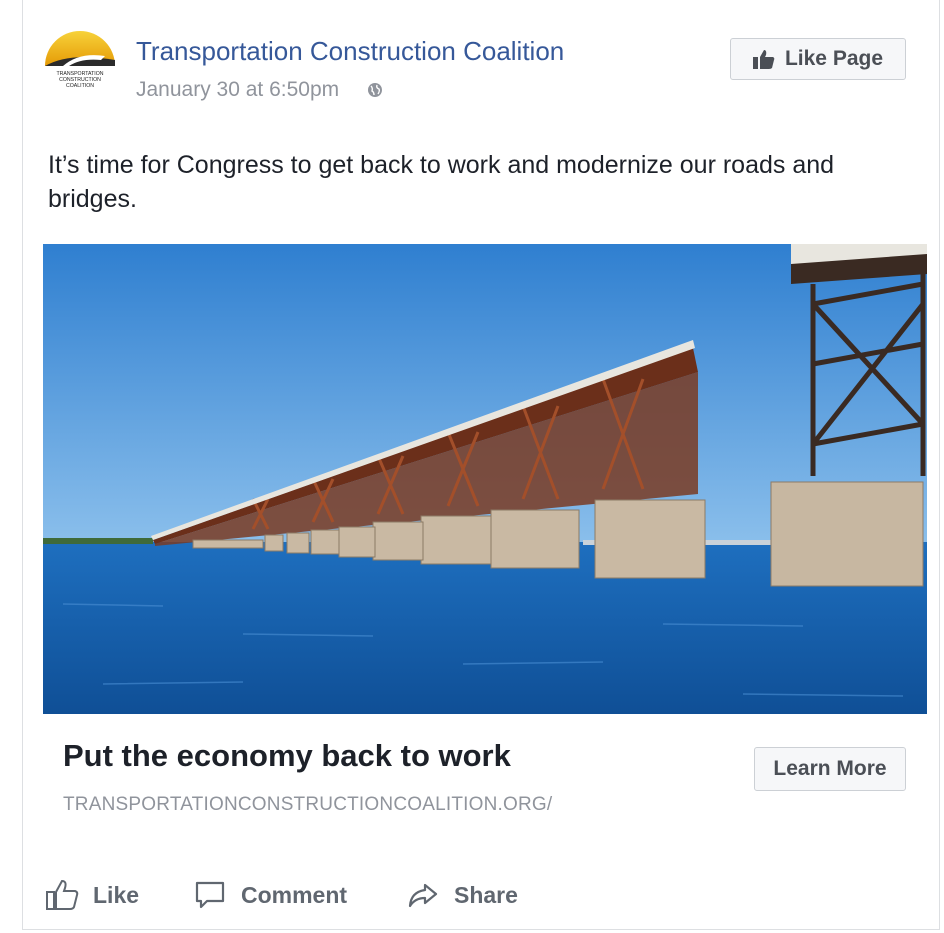 This screenshot has height=933, width=944. What do you see at coordinates (375, 90) in the screenshot?
I see `globe-icon` at bounding box center [375, 90].